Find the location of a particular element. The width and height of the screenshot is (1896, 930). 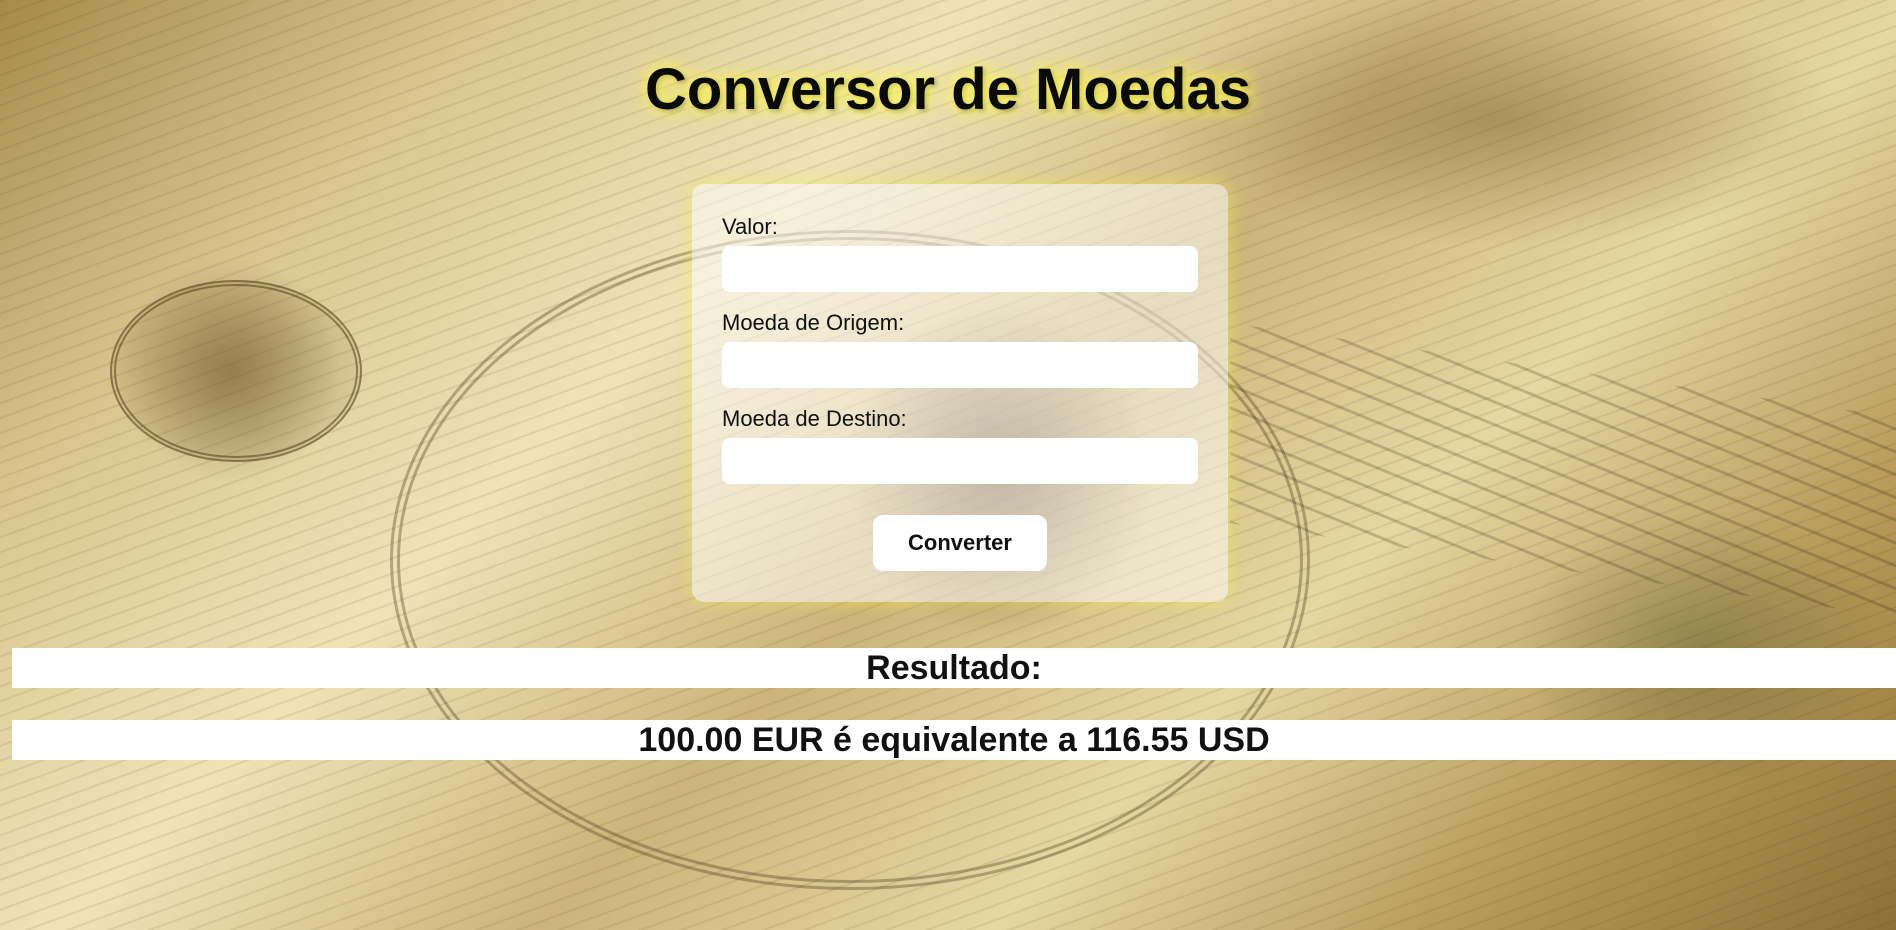

target-currency-label: Moeda de Destino: is located at coordinates (814, 418).